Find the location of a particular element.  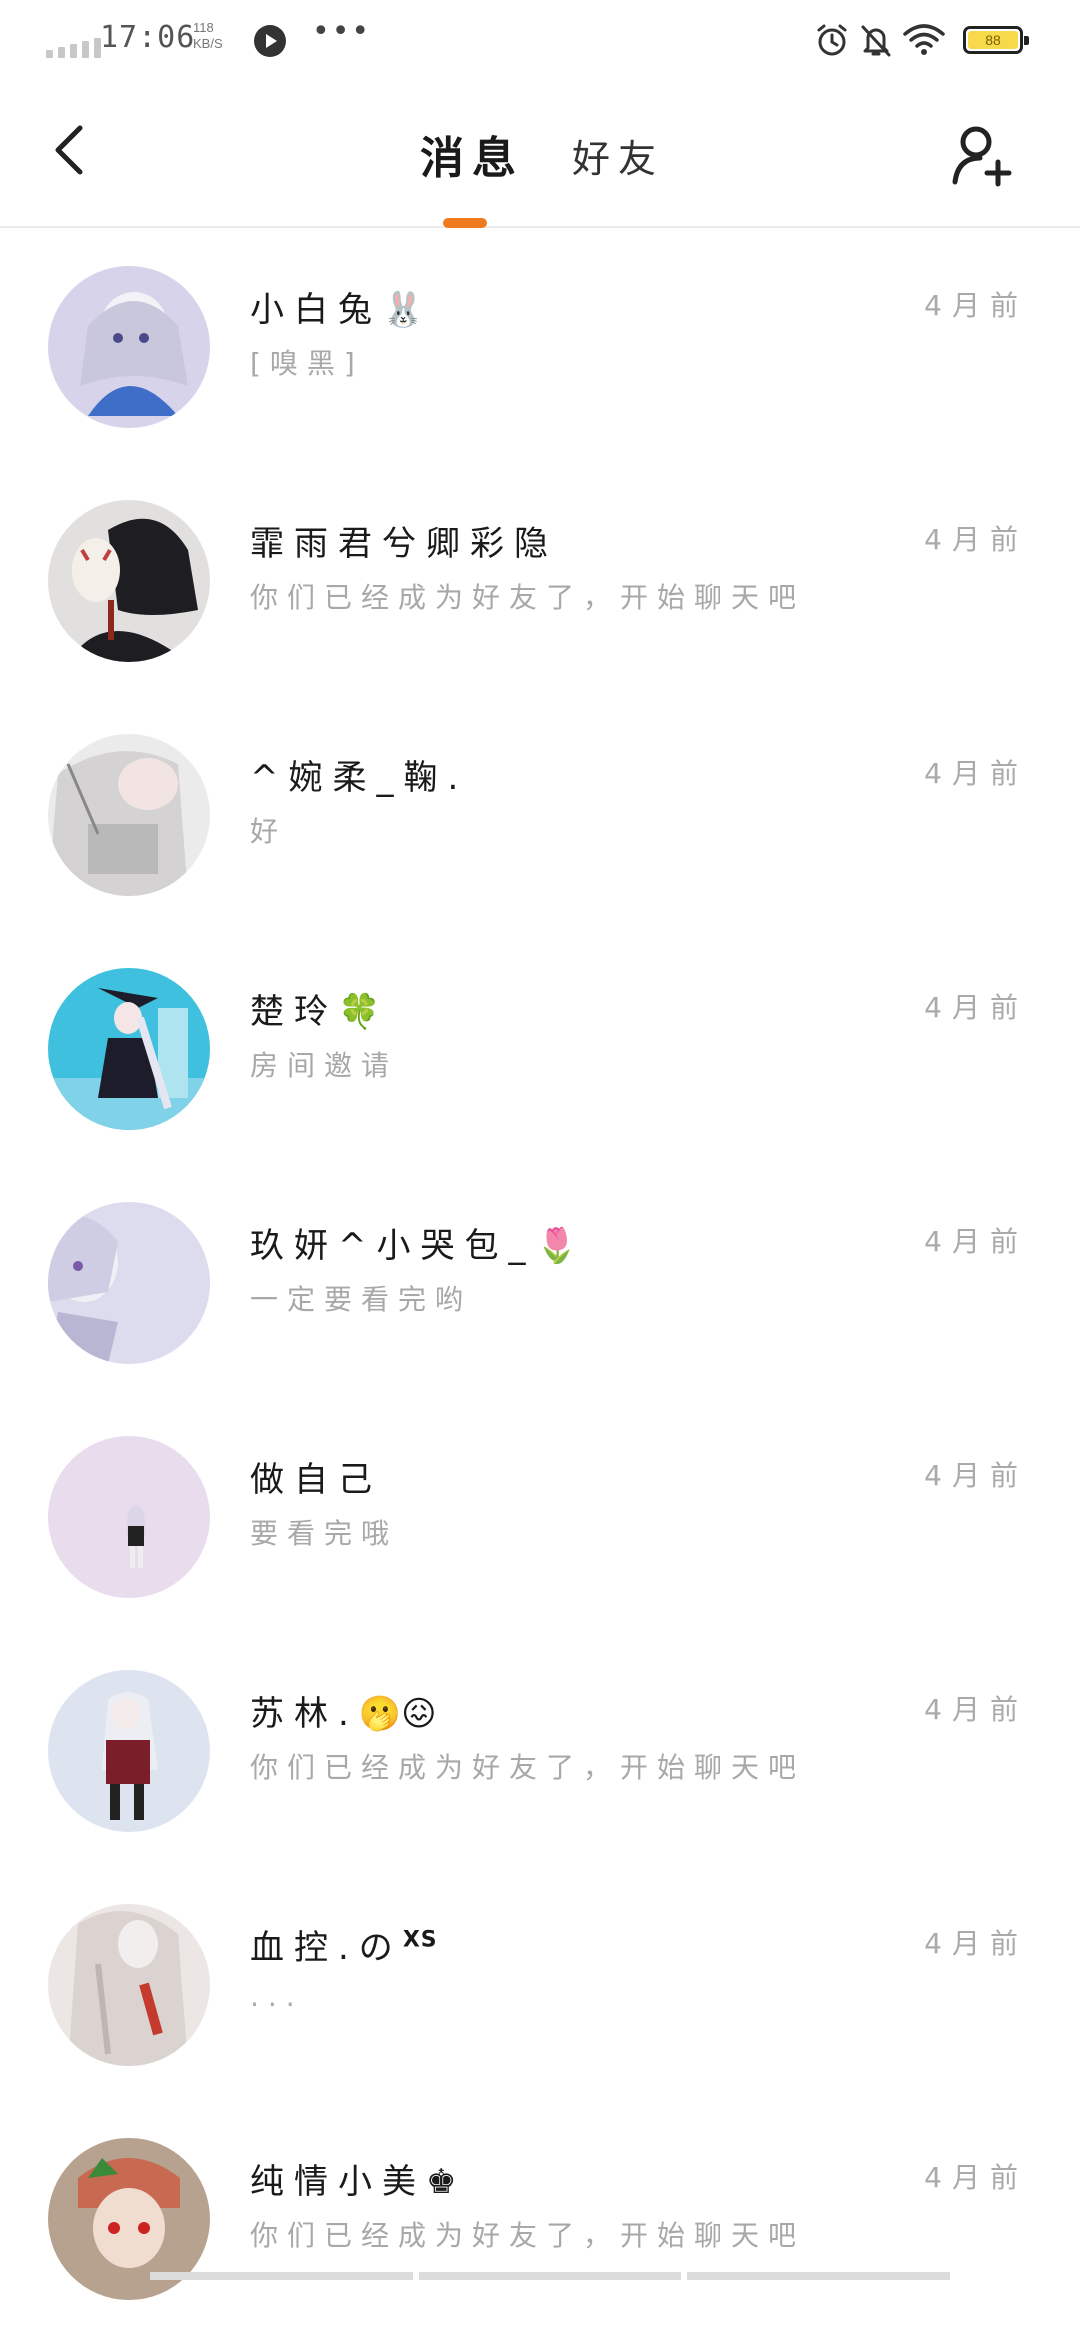

message-preview: 房间邀请 is located at coordinates (324, 1065).